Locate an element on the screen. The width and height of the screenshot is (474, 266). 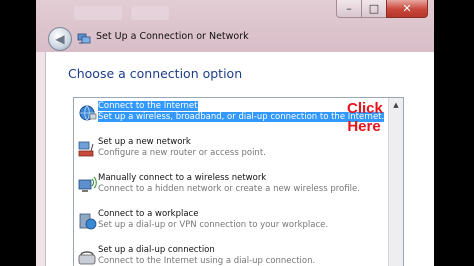
workplace-globe-icon is located at coordinates (88, 221).